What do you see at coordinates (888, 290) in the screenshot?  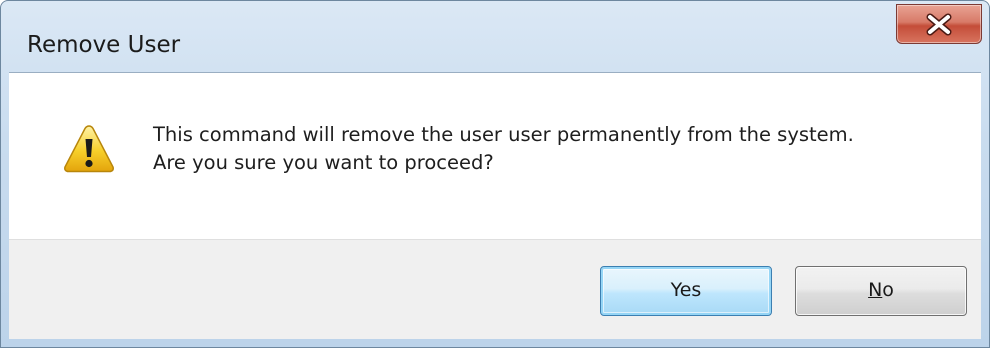 I see `no-button-label-rest: o` at bounding box center [888, 290].